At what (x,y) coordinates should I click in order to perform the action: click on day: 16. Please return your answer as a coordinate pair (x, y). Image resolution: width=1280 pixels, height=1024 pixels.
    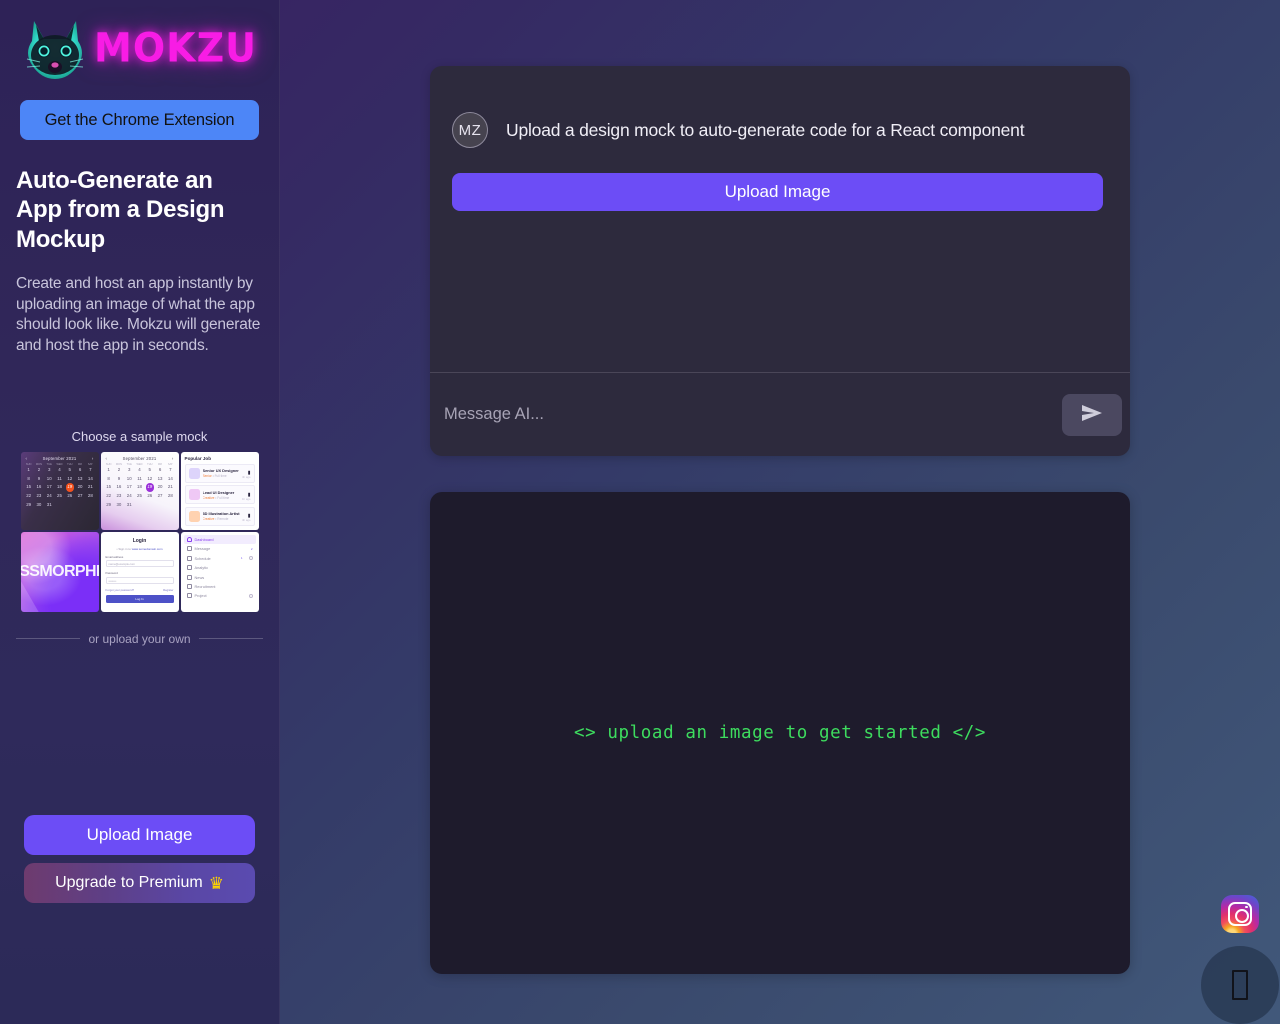
    Looking at the image, I should click on (39, 487).